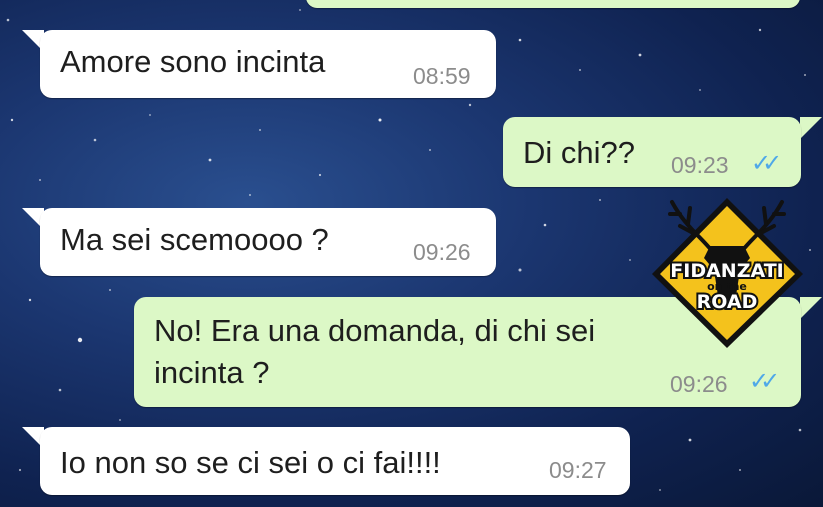  Describe the element at coordinates (442, 76) in the screenshot. I see `message-timestamp: 08:59` at that location.